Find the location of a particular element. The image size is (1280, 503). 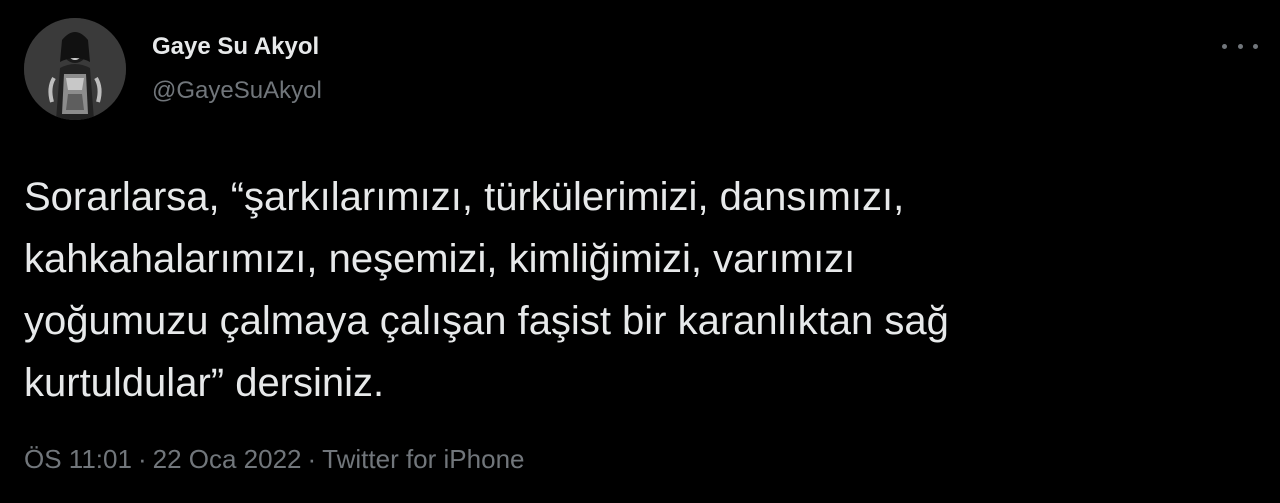

author-display-name: Gaye Su Akyol is located at coordinates (235, 47).